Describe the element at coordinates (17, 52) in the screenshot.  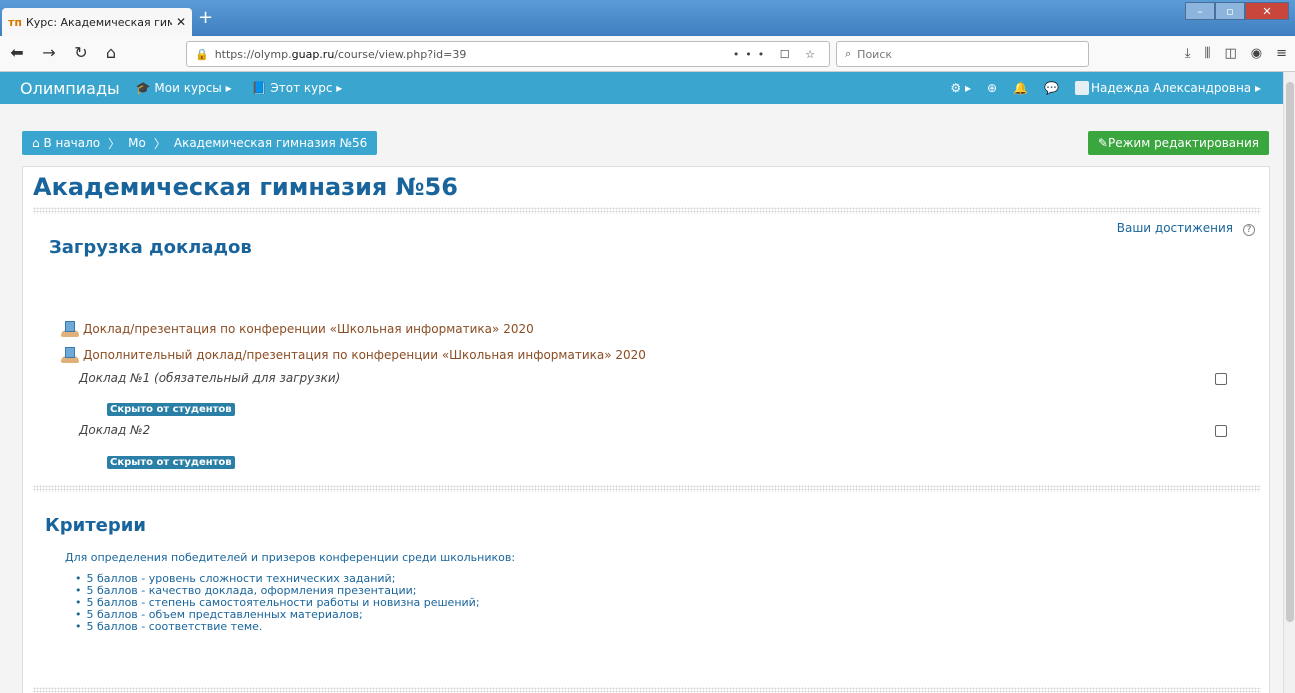
I see `back-arrow-icon: ⬅` at that location.